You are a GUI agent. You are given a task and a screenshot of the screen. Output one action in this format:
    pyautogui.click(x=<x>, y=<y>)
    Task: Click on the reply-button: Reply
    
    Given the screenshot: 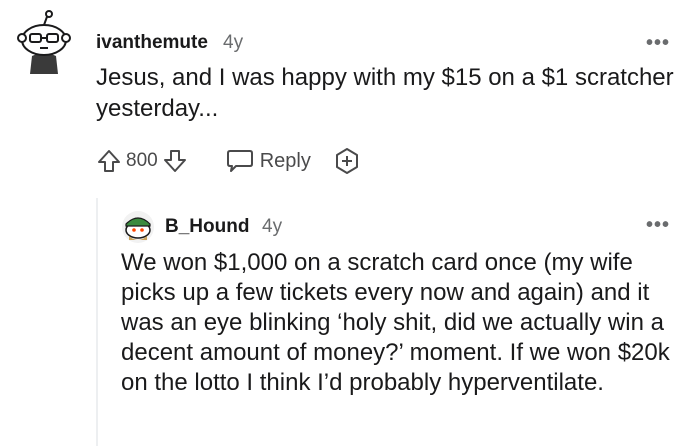 What is the action you would take?
    pyautogui.click(x=268, y=161)
    